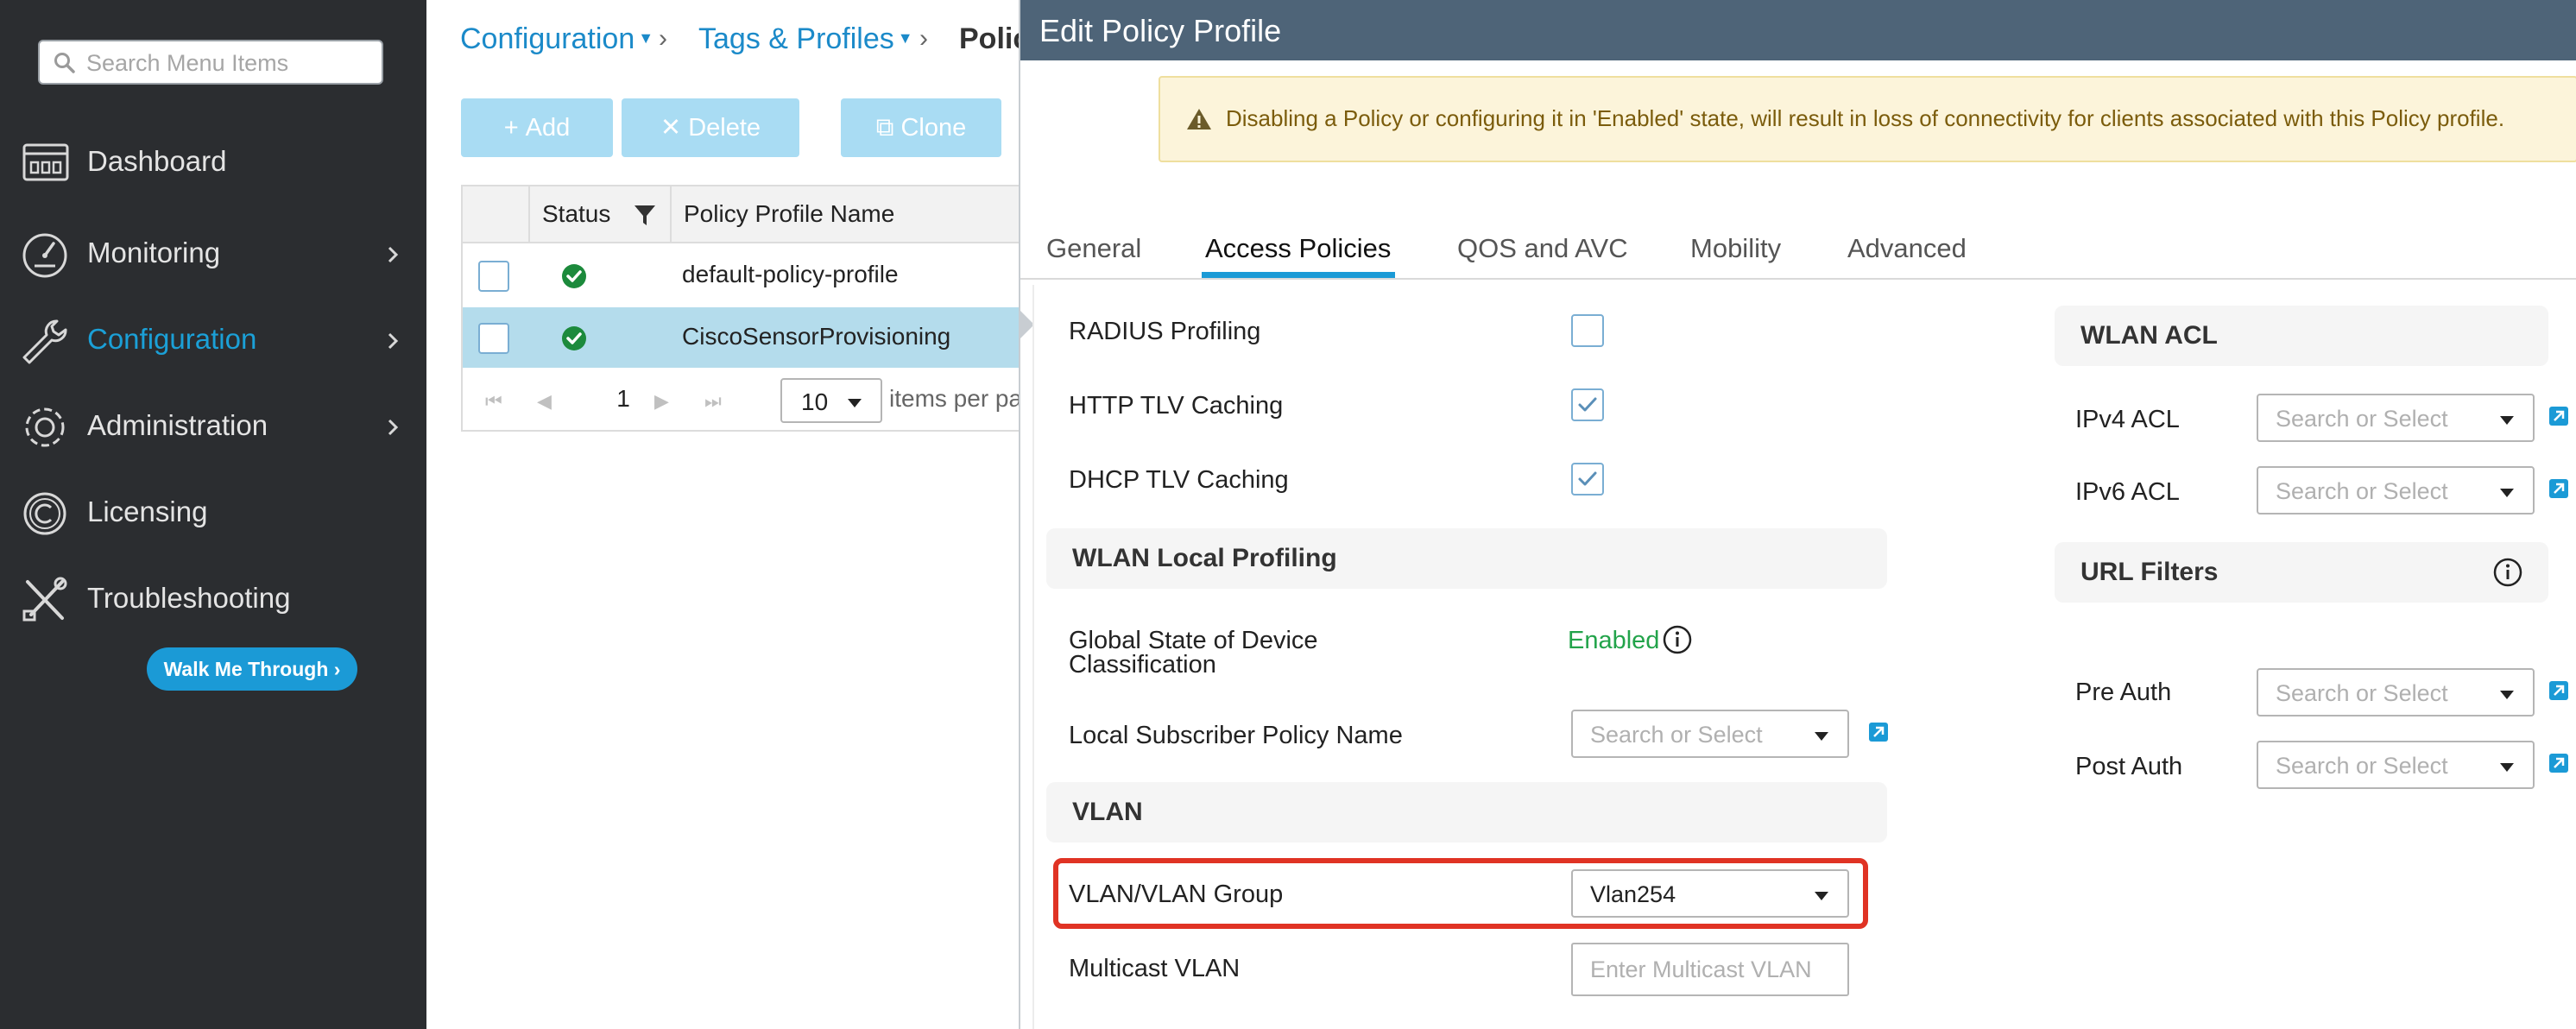 Image resolution: width=2576 pixels, height=1029 pixels. Describe the element at coordinates (933, 128) in the screenshot. I see `clone-button-label: Clone` at that location.